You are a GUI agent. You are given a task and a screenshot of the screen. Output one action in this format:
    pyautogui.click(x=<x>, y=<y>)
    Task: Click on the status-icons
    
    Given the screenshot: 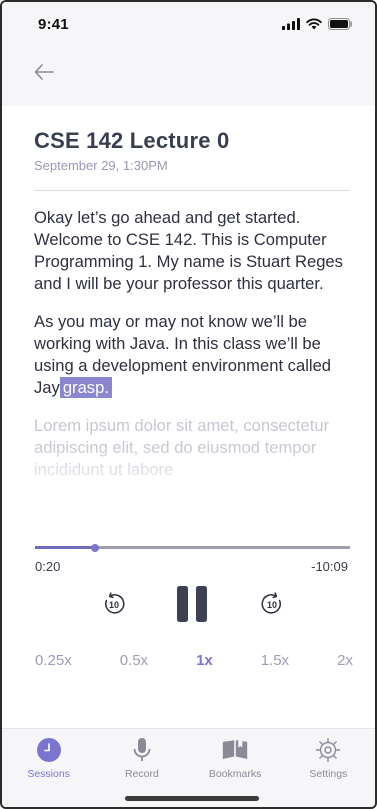 What is the action you would take?
    pyautogui.click(x=317, y=24)
    